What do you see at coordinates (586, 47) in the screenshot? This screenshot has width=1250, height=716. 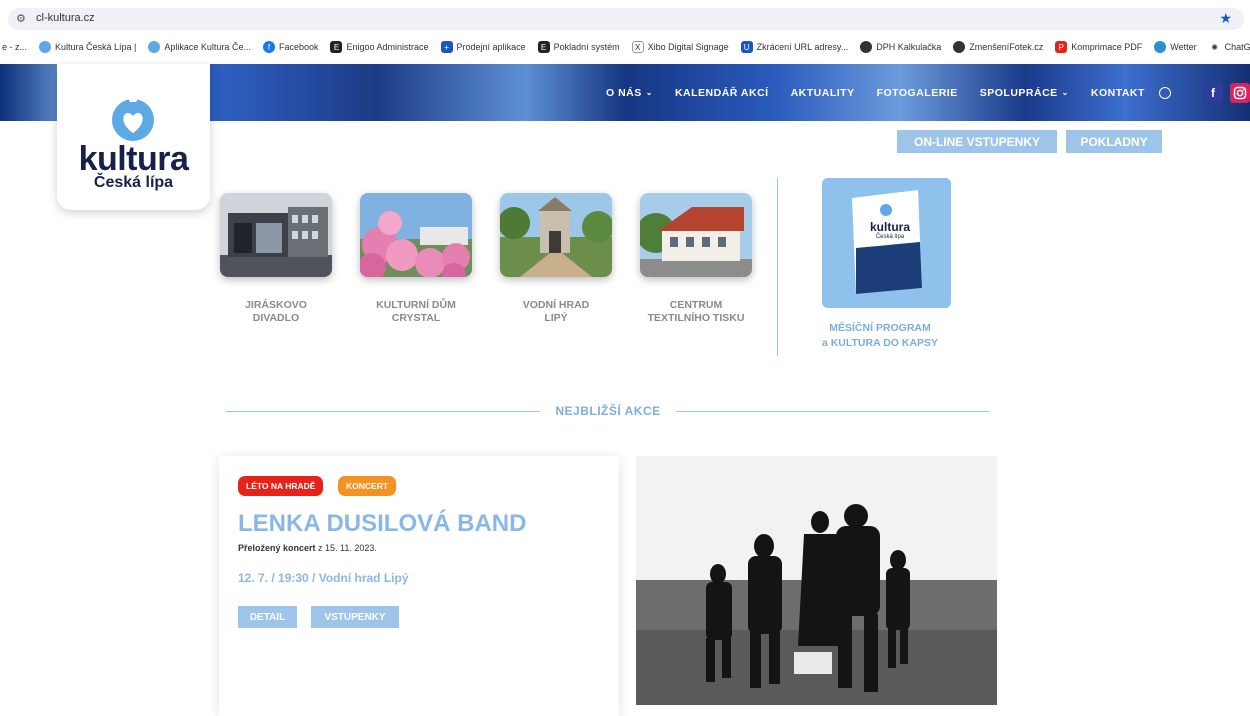 I see `bookmark-label: Pokladní systém` at bounding box center [586, 47].